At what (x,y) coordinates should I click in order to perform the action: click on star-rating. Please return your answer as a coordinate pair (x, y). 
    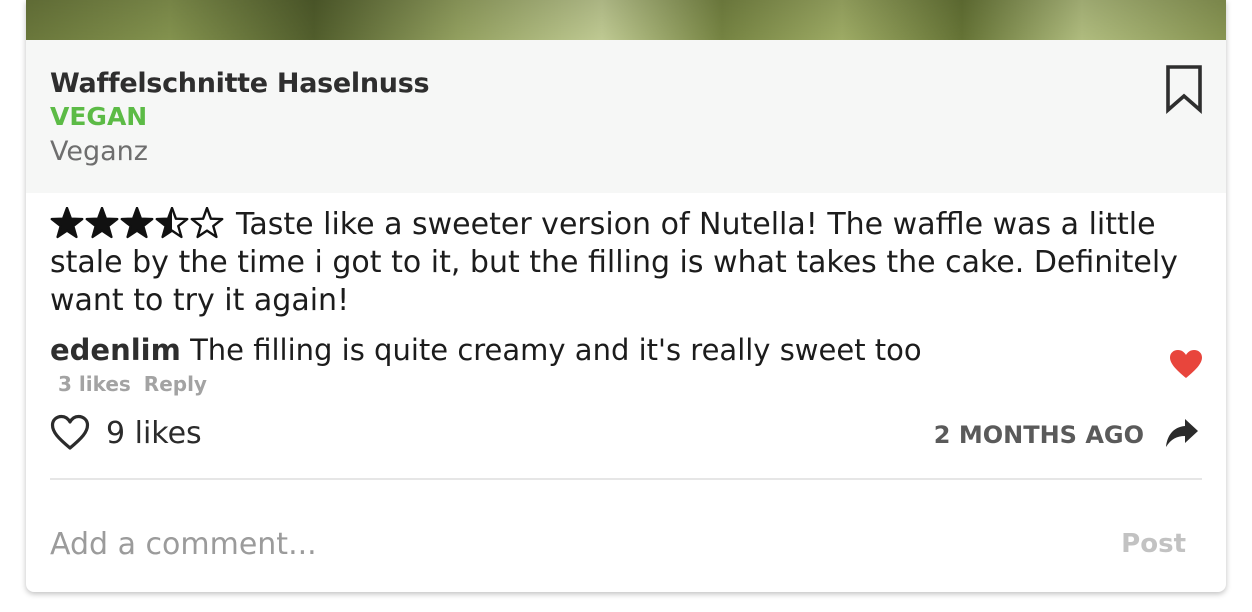
    Looking at the image, I should click on (138, 223).